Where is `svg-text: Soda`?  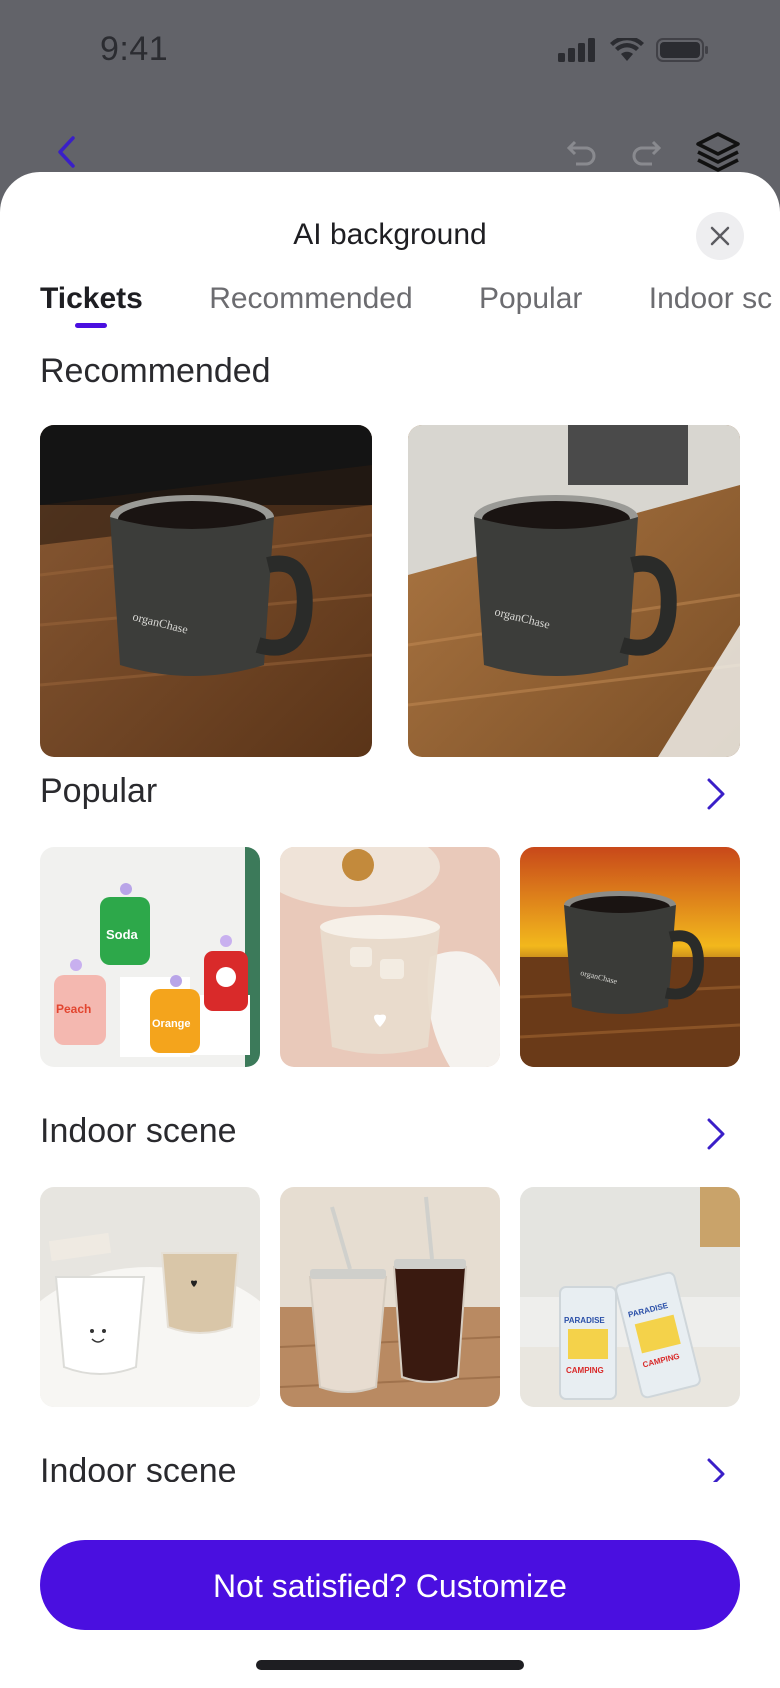
svg-text: Soda is located at coordinates (122, 934).